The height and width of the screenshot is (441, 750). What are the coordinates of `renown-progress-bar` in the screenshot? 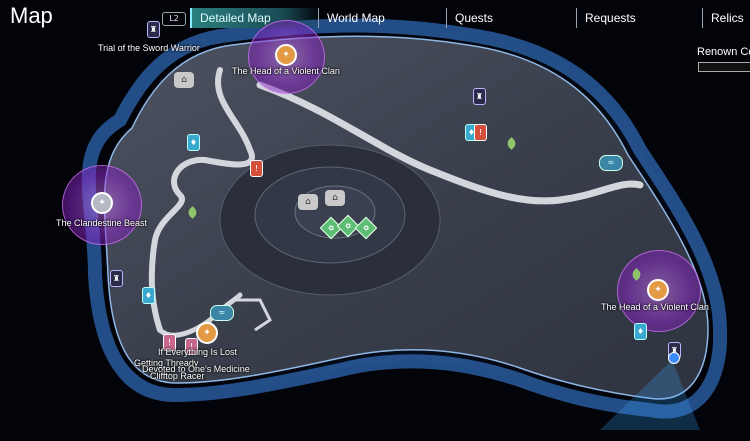 It's located at (724, 67).